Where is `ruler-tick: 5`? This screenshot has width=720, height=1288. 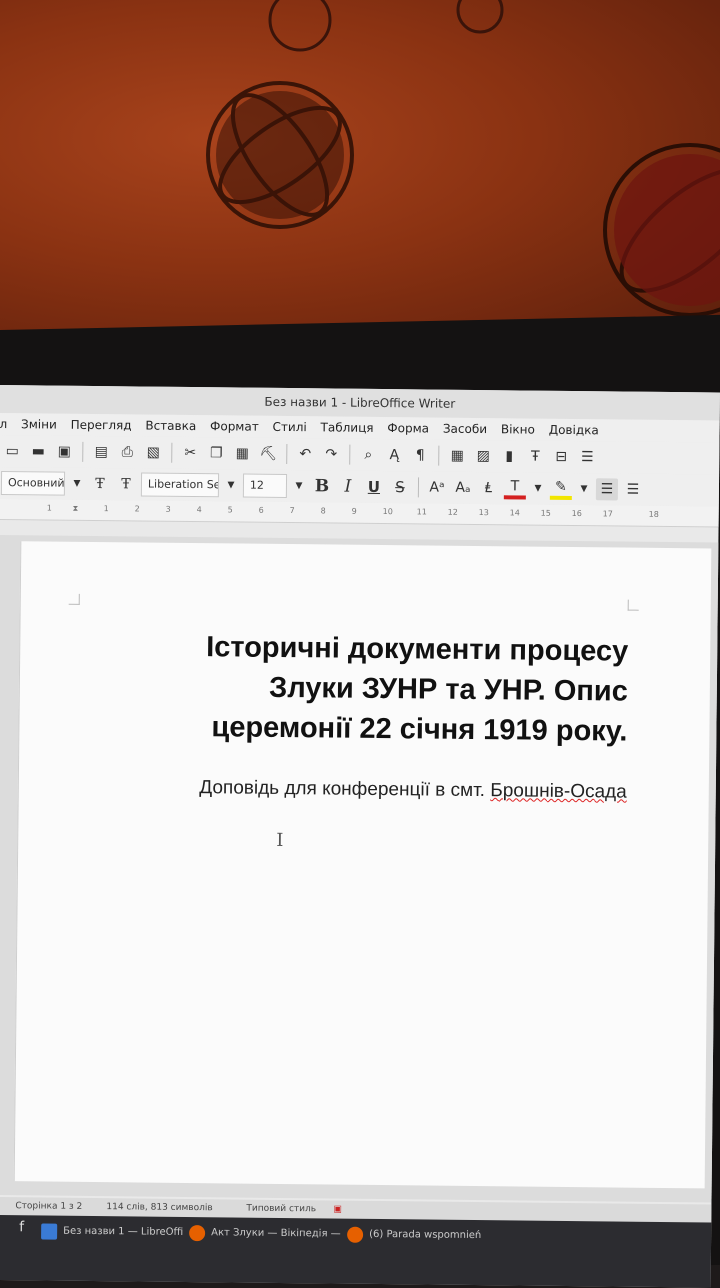
ruler-tick: 5 is located at coordinates (230, 510).